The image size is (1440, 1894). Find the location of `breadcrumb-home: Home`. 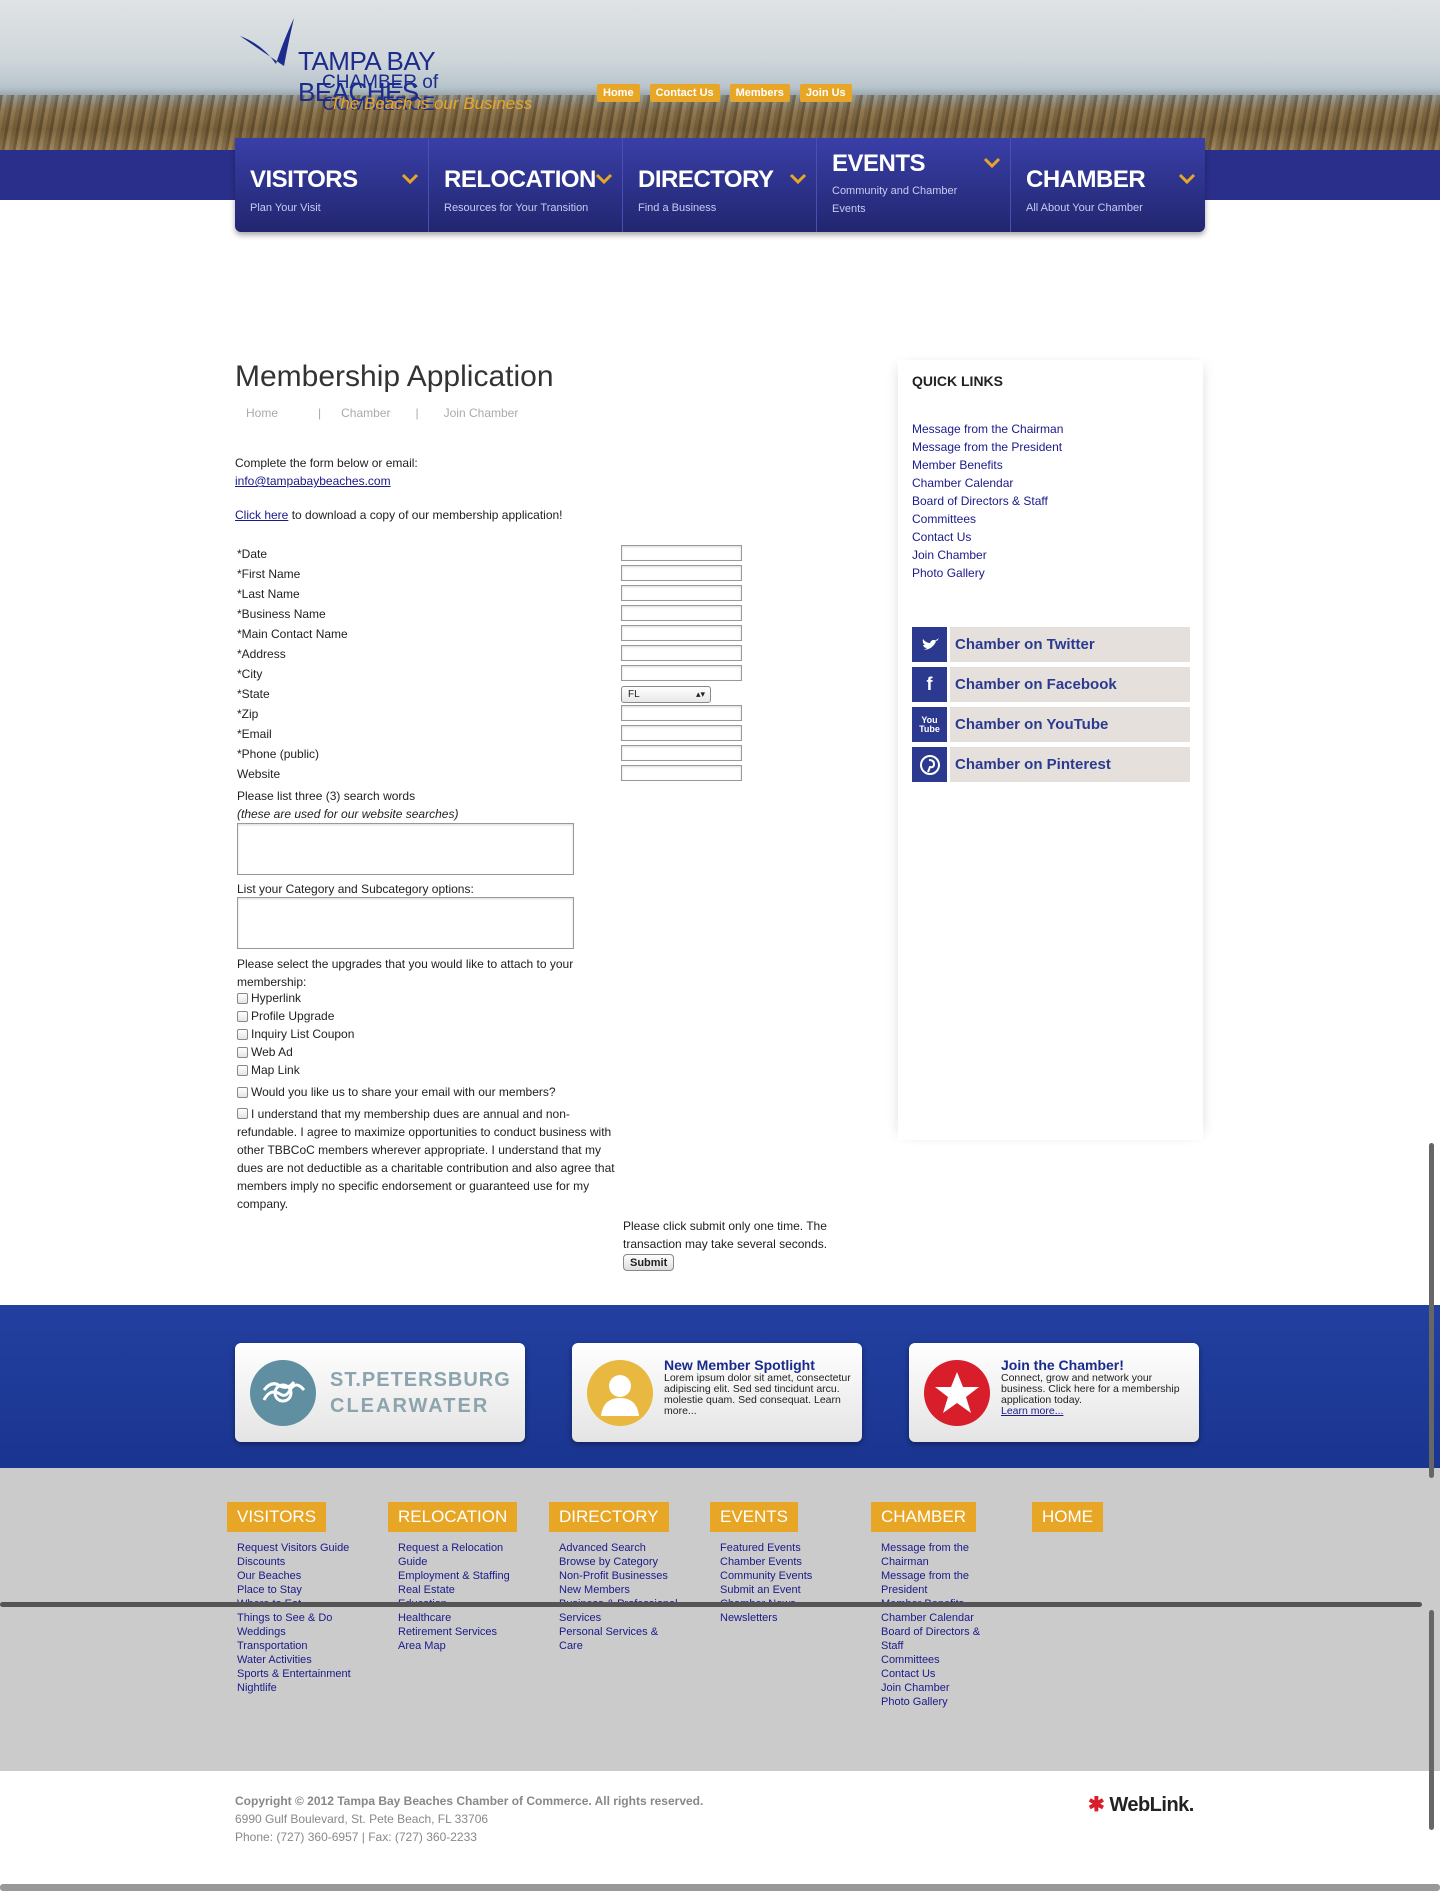

breadcrumb-home: Home is located at coordinates (262, 413).